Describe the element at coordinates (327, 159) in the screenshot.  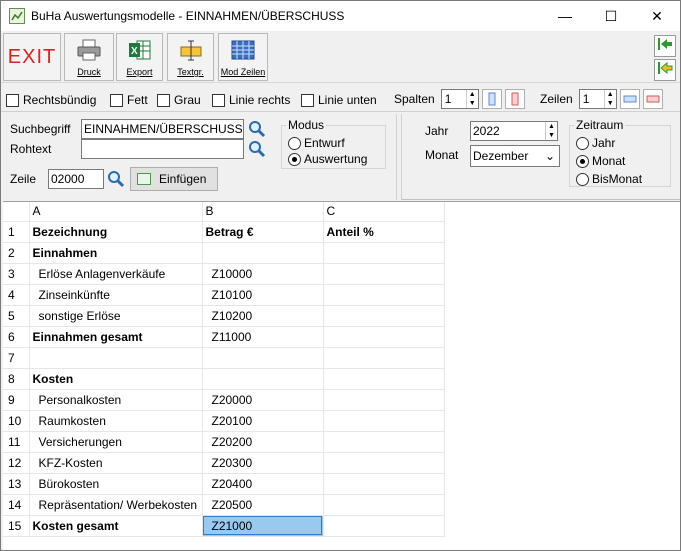
I see `auswertung-radio: Auswertung` at that location.